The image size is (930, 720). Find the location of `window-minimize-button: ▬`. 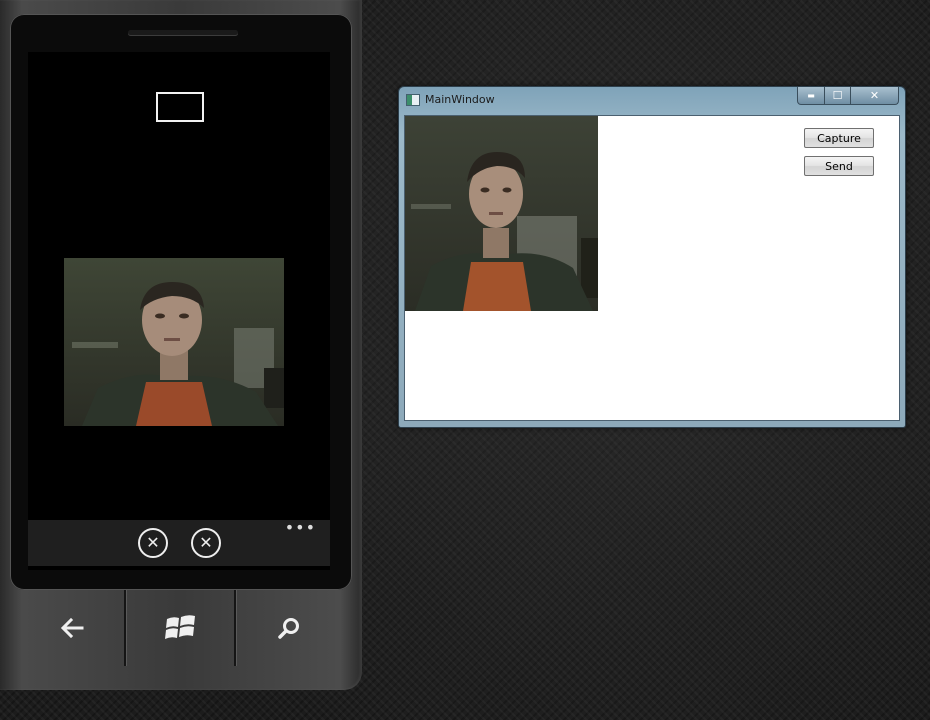

window-minimize-button: ▬ is located at coordinates (811, 96).